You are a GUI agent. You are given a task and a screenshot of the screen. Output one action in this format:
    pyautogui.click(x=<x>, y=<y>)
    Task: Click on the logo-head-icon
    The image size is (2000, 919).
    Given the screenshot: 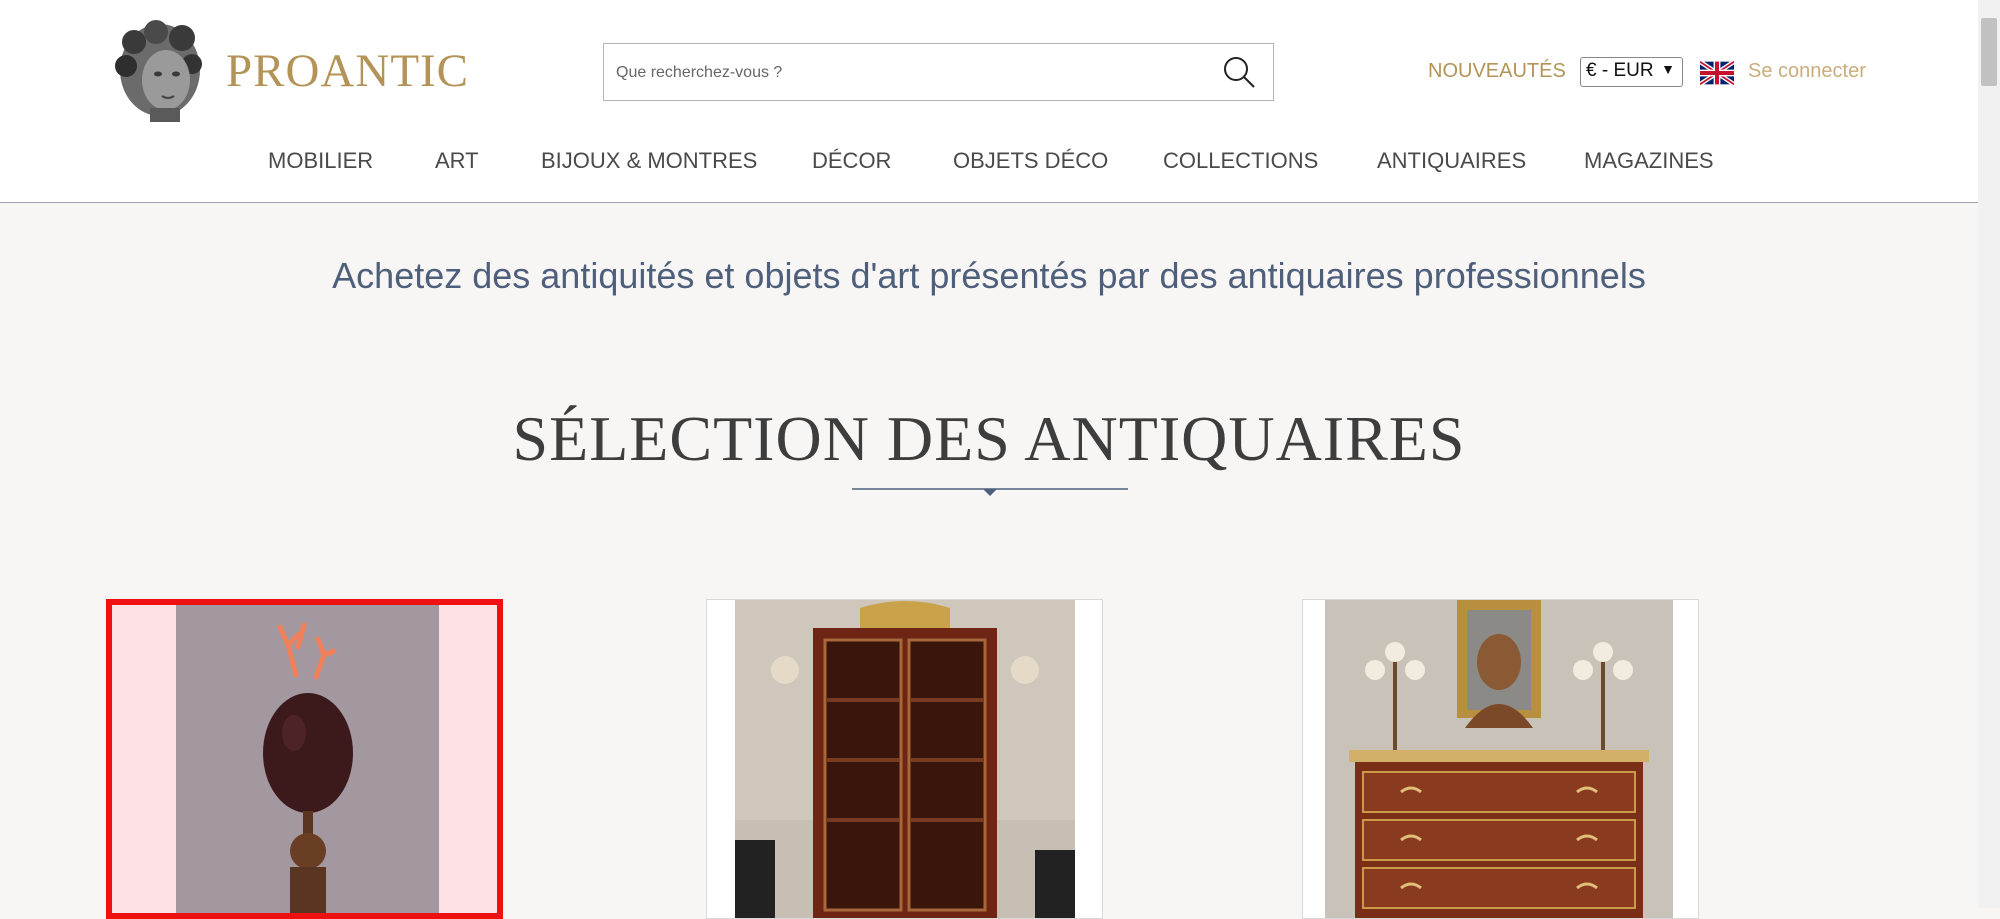 What is the action you would take?
    pyautogui.click(x=158, y=71)
    